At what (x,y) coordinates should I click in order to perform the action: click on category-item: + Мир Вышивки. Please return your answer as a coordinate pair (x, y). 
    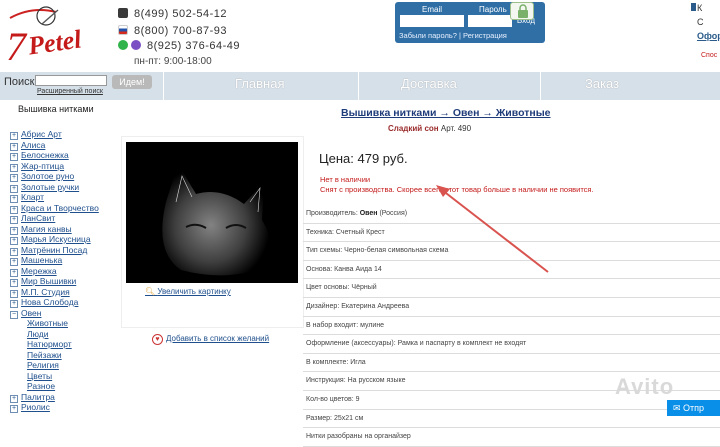
    Looking at the image, I should click on (54, 281).